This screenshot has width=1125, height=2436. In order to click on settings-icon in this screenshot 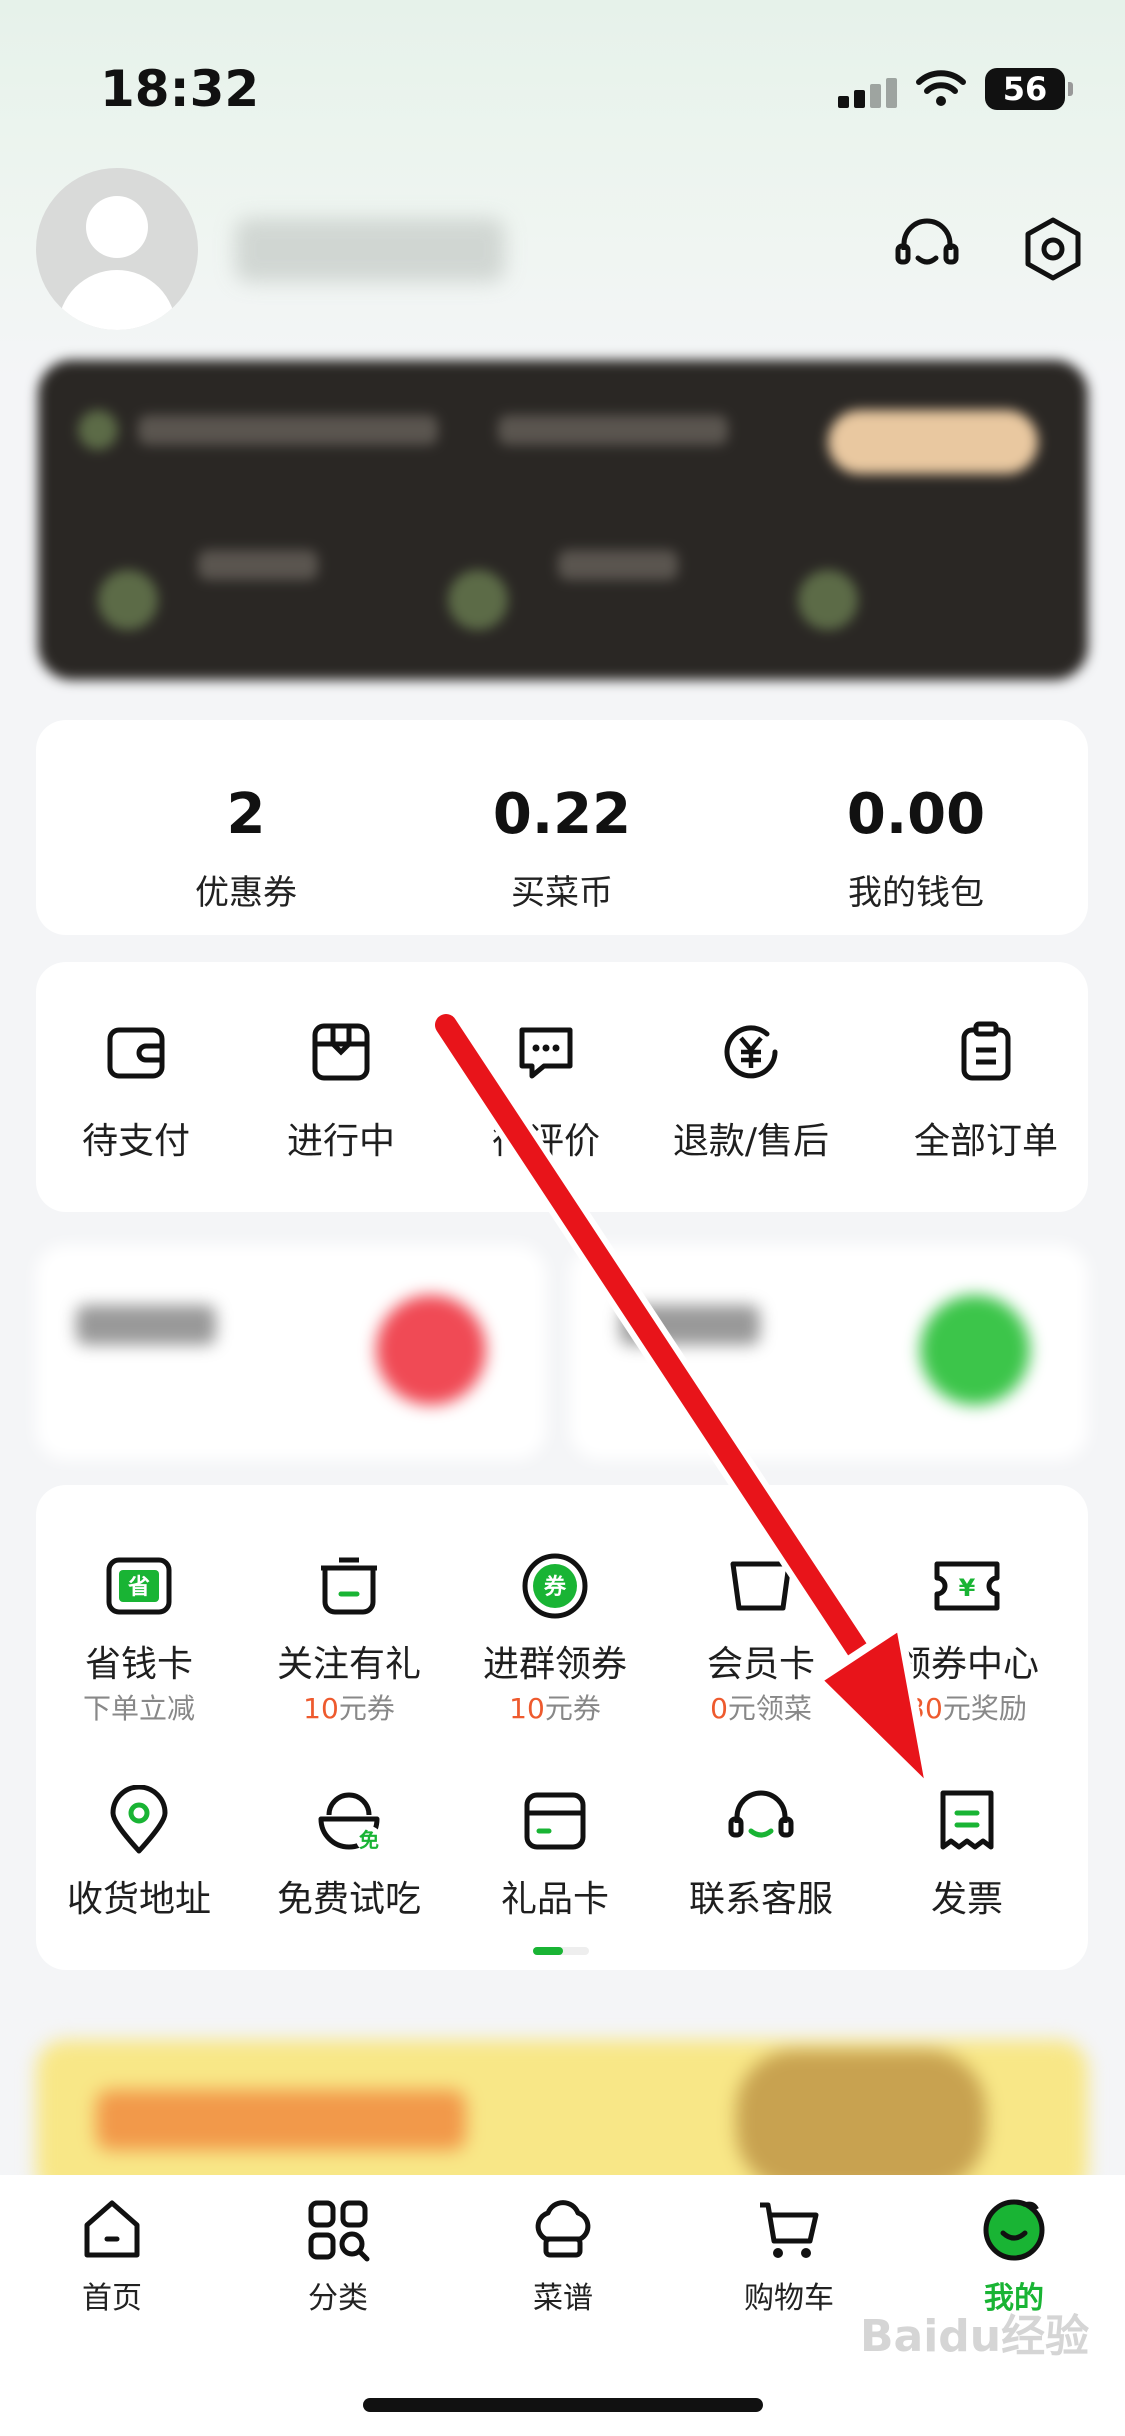, I will do `click(1053, 249)`.